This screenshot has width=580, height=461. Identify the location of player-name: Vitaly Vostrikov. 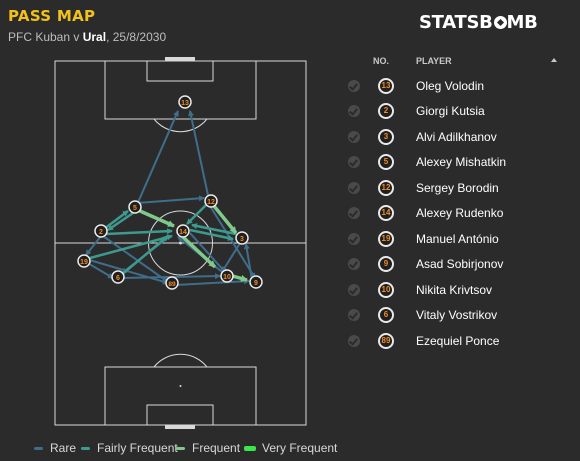
(457, 315).